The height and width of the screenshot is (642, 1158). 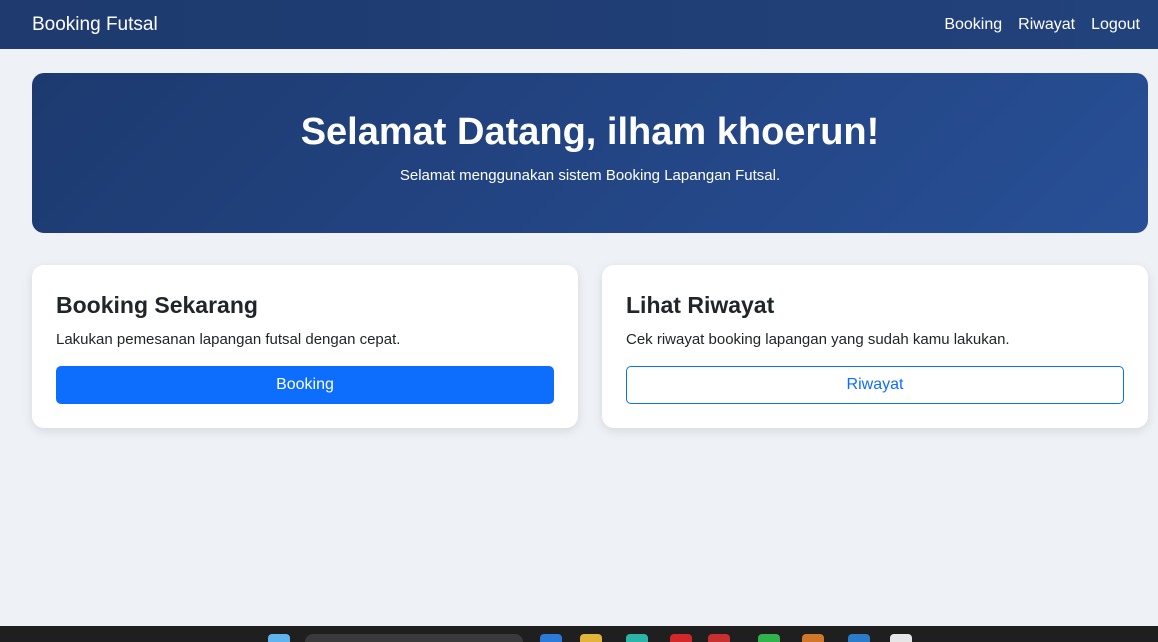 What do you see at coordinates (305, 385) in the screenshot?
I see `booking-button: Booking` at bounding box center [305, 385].